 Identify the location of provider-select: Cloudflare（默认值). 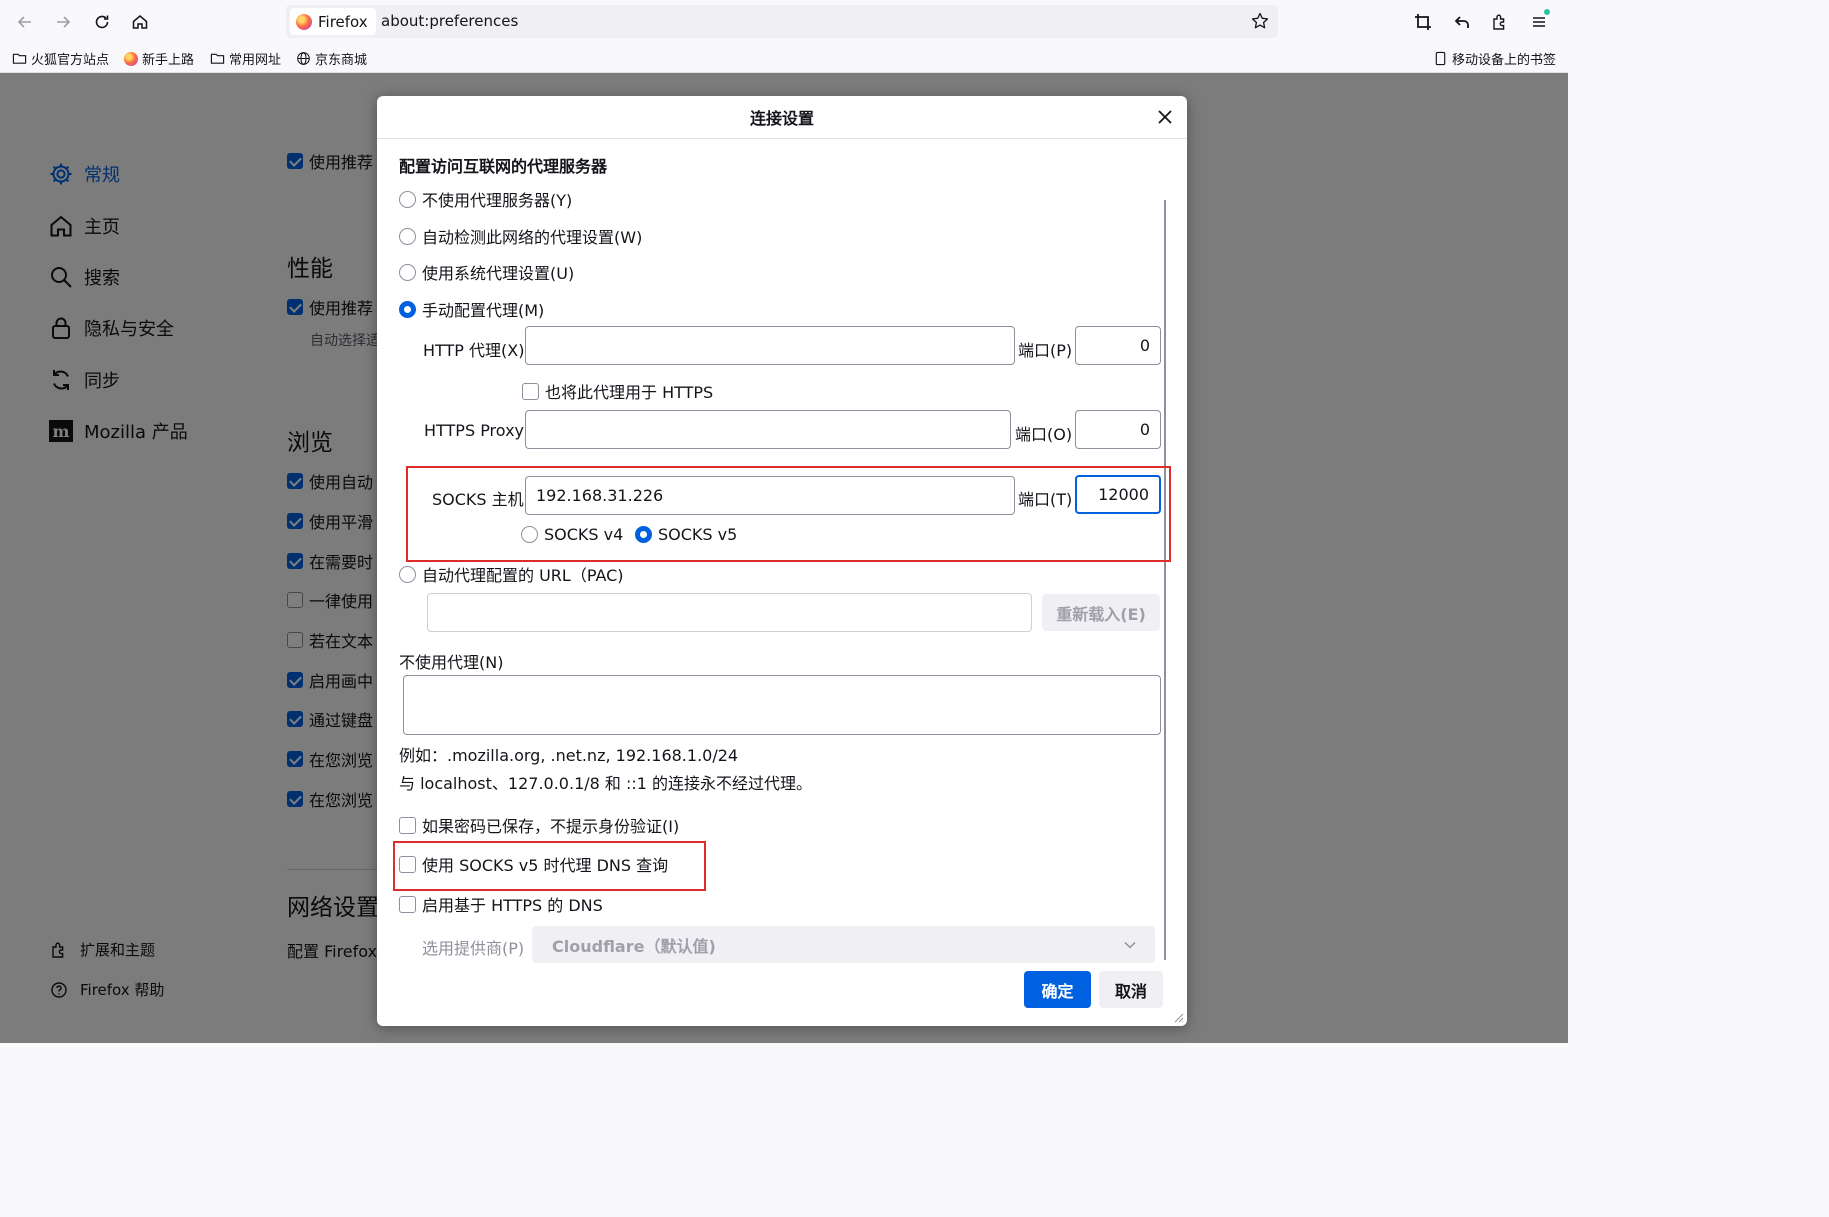
(843, 944).